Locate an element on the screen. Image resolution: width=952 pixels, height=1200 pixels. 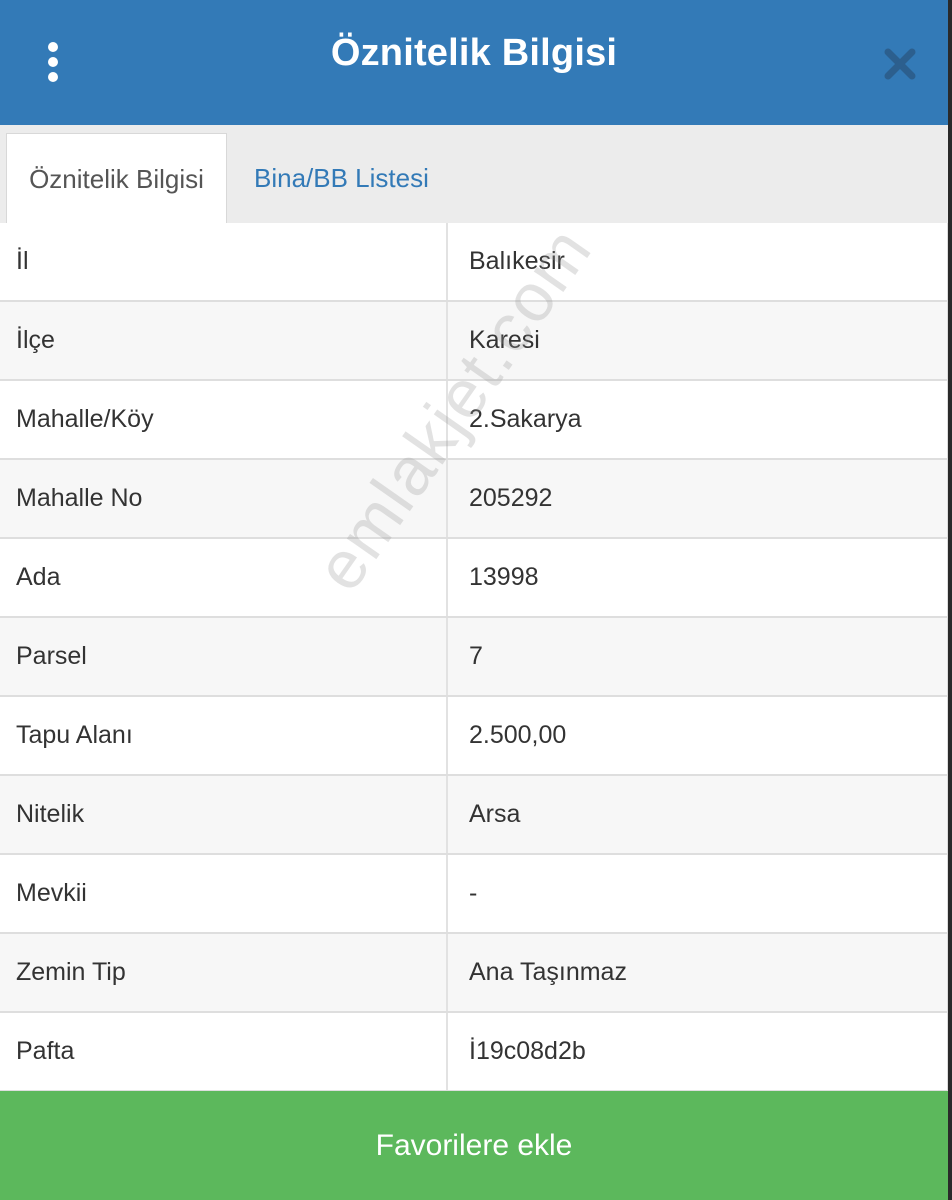
attribute-label: İlçe is located at coordinates (224, 340).